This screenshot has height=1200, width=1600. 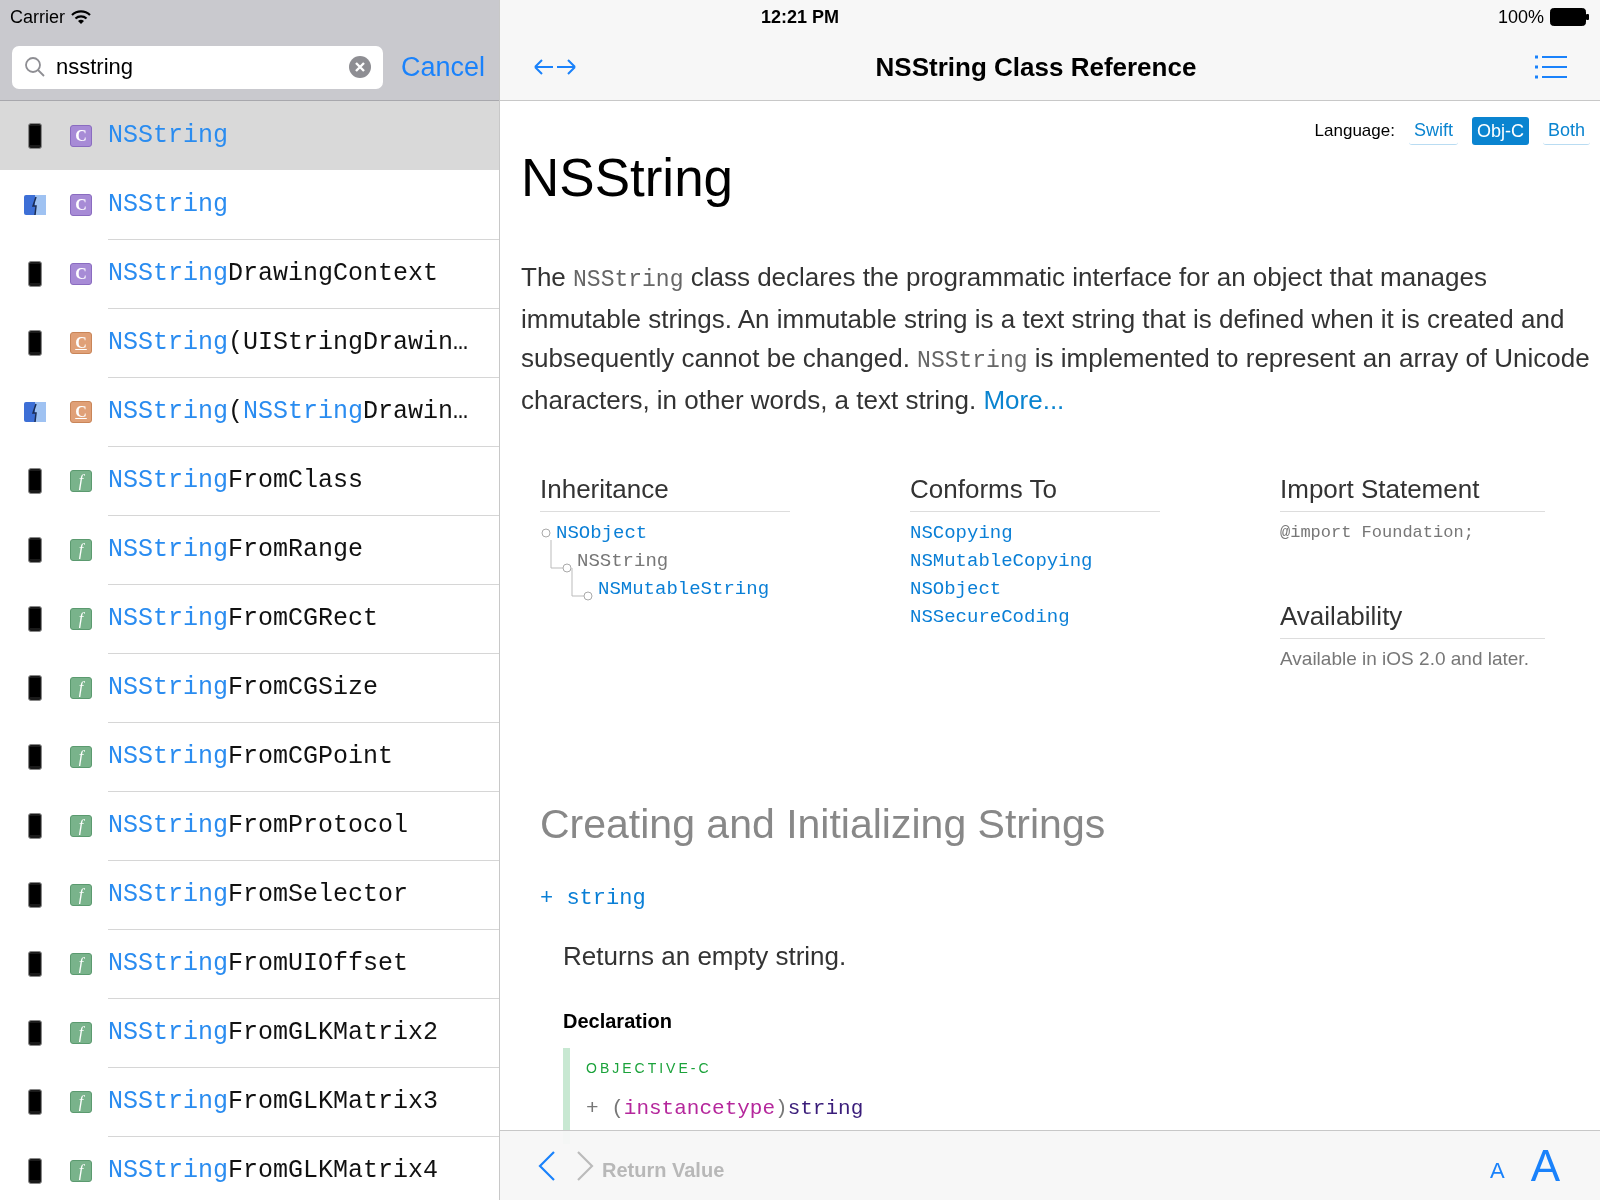 What do you see at coordinates (258, 826) in the screenshot?
I see `result-name: NSStringFromProtocol` at bounding box center [258, 826].